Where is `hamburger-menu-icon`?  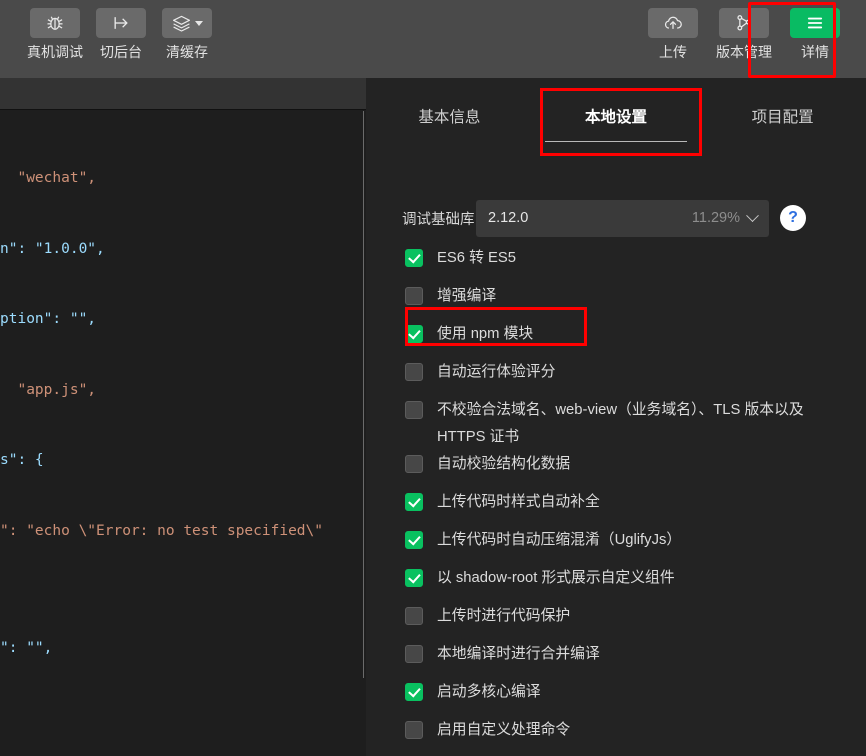
hamburger-menu-icon is located at coordinates (815, 23).